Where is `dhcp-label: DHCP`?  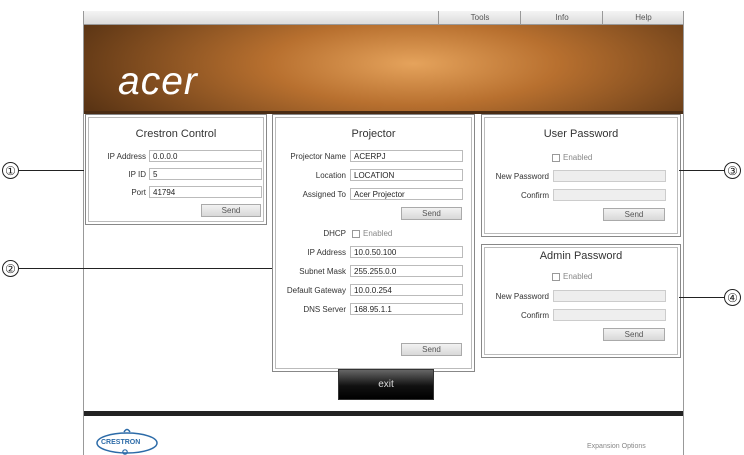 dhcp-label: DHCP is located at coordinates (334, 233).